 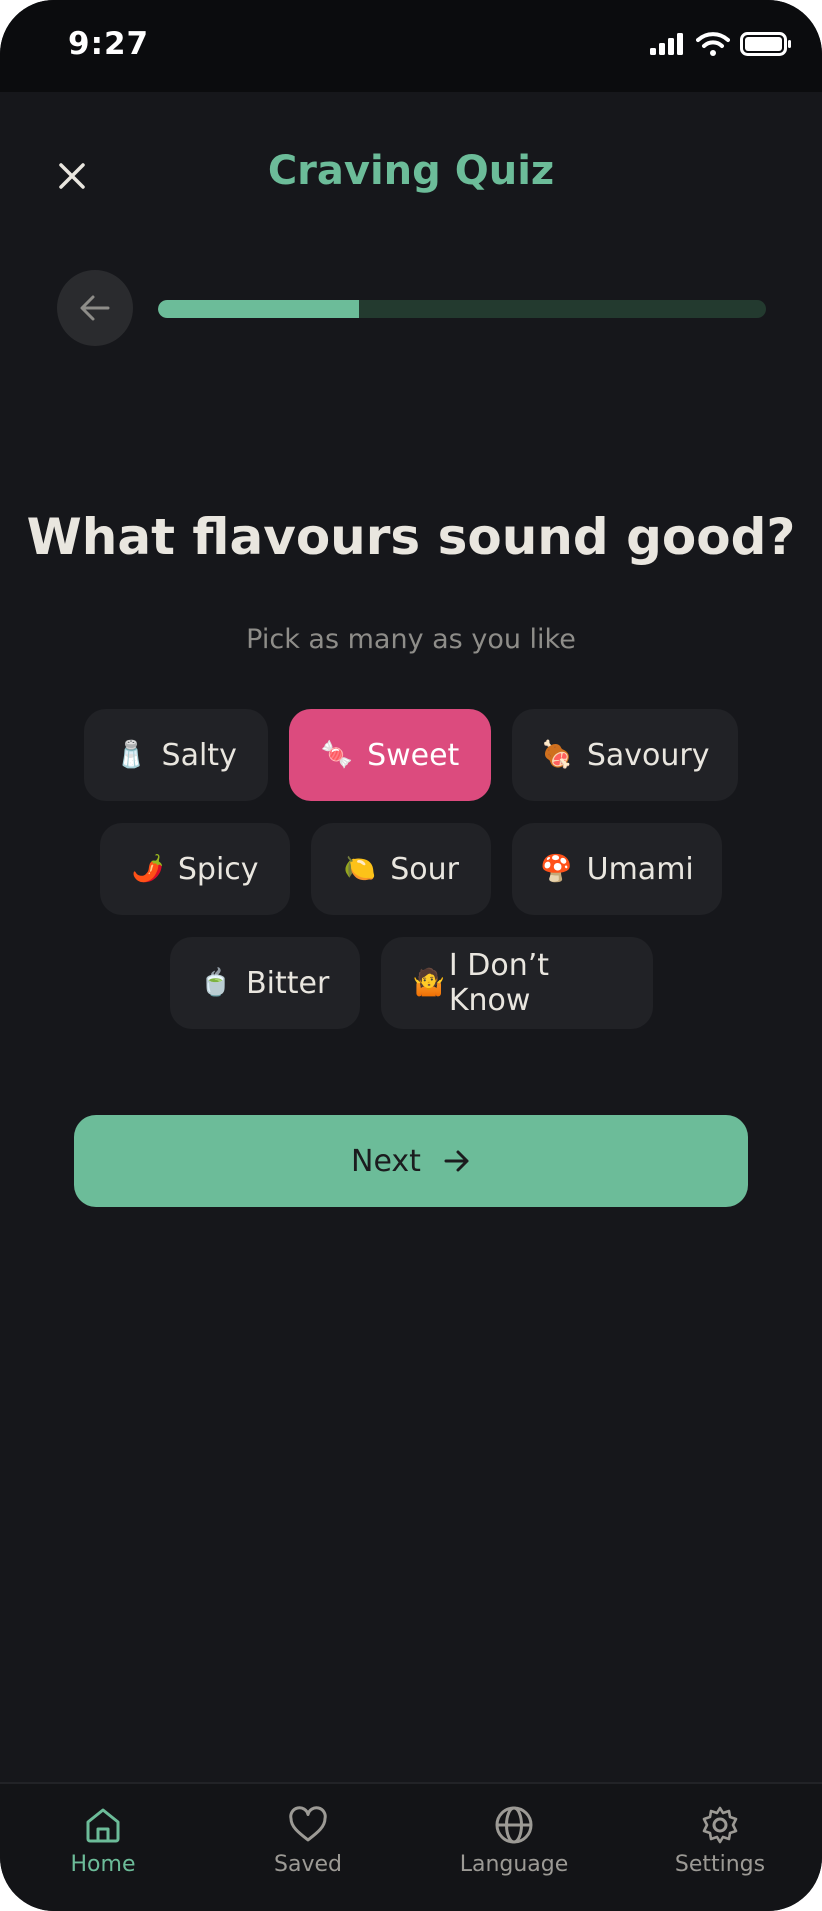 What do you see at coordinates (131, 755) in the screenshot?
I see `salt-shaker-icon: 🧂` at bounding box center [131, 755].